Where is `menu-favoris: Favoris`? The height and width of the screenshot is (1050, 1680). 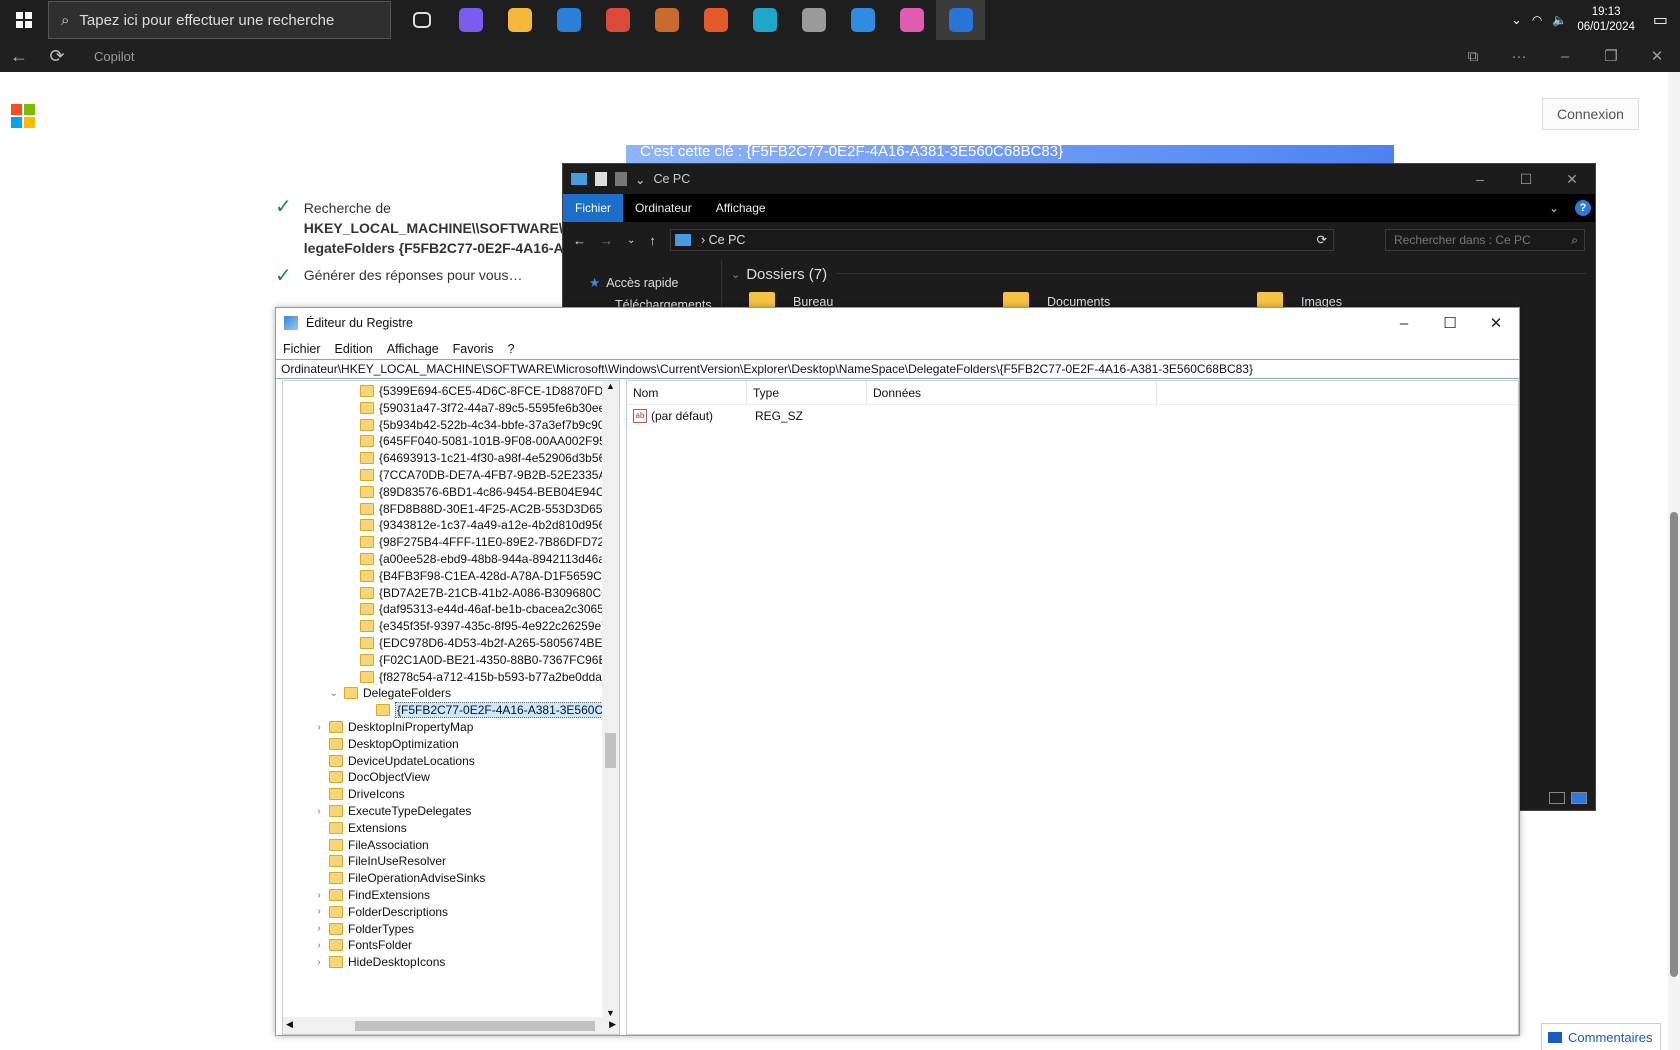 menu-favoris: Favoris is located at coordinates (473, 349).